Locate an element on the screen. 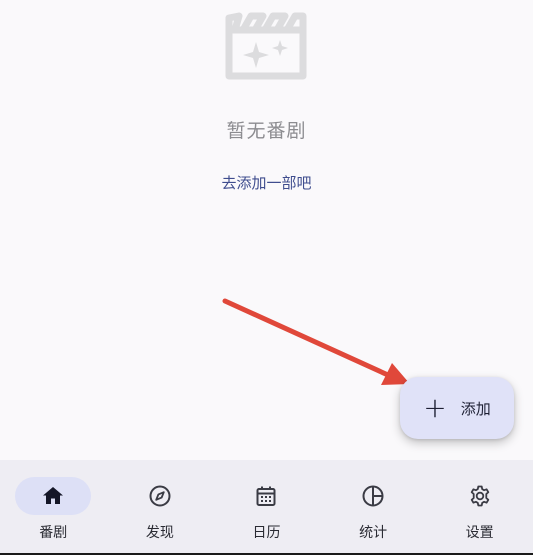 The image size is (533, 555). pie-chart-icon is located at coordinates (373, 496).